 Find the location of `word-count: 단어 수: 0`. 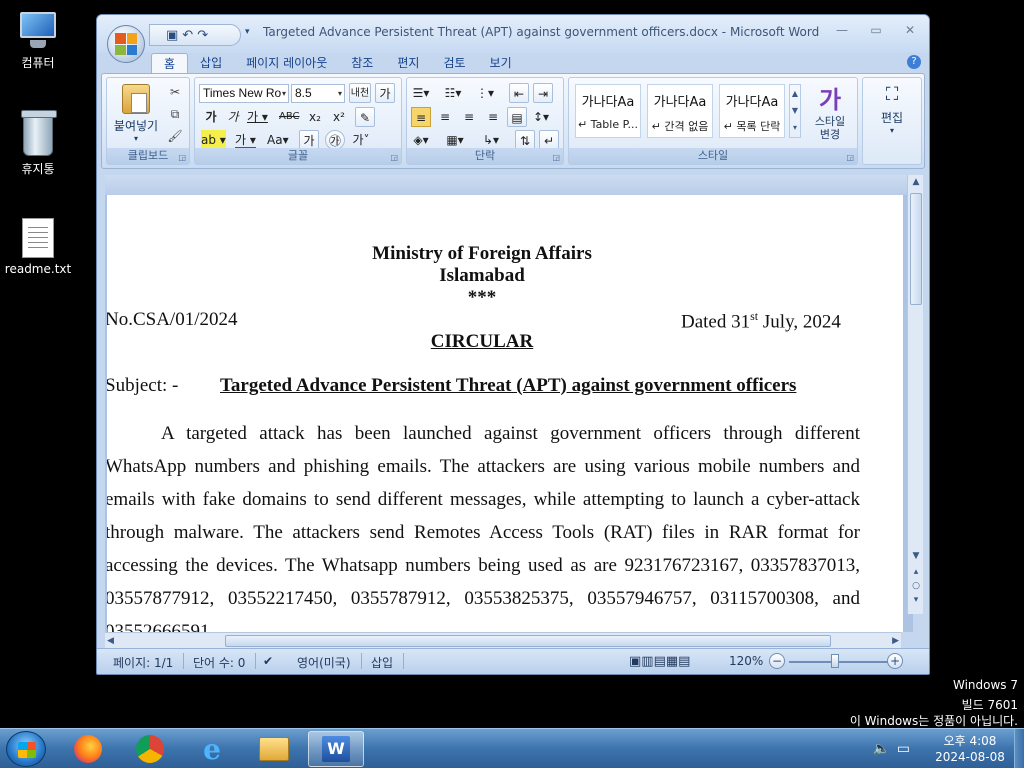

word-count: 단어 수: 0 is located at coordinates (219, 662).